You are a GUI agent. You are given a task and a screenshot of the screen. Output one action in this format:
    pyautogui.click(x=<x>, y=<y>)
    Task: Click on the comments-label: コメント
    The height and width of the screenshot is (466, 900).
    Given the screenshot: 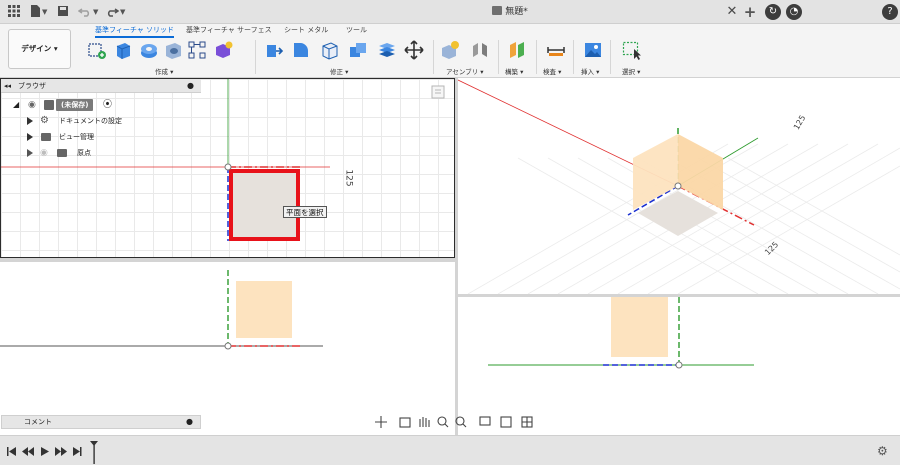 What is the action you would take?
    pyautogui.click(x=38, y=422)
    